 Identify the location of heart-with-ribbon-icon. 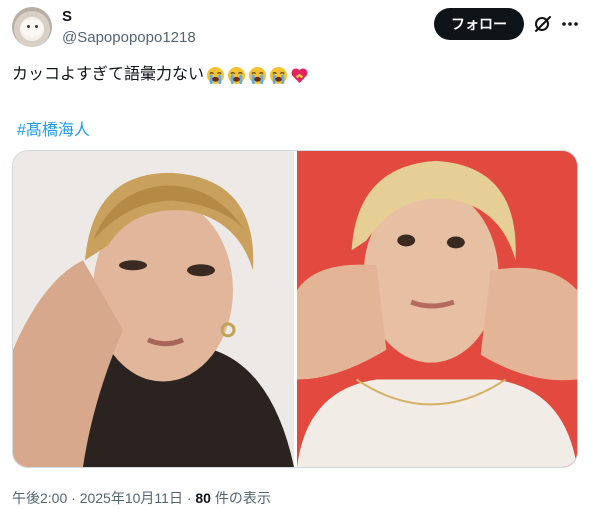
(299, 75).